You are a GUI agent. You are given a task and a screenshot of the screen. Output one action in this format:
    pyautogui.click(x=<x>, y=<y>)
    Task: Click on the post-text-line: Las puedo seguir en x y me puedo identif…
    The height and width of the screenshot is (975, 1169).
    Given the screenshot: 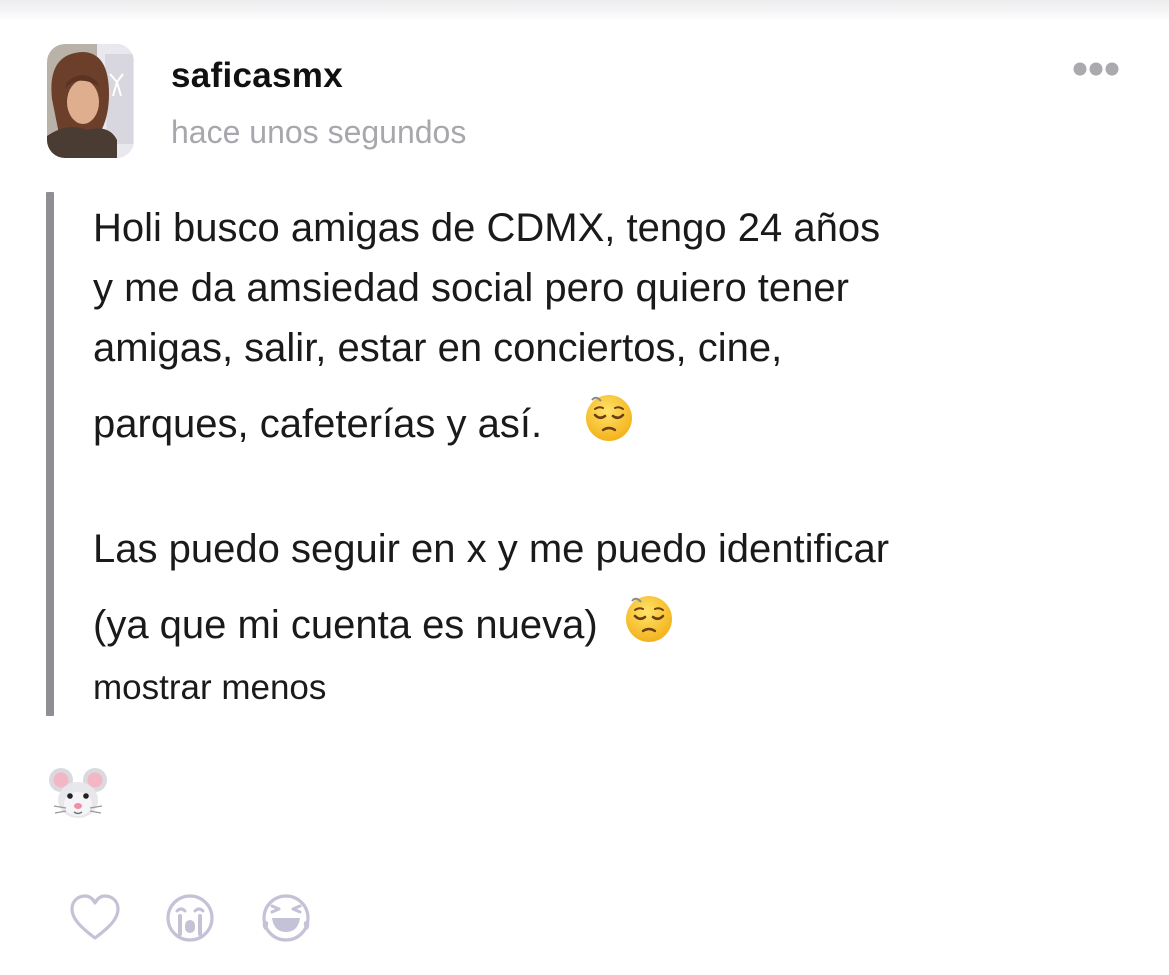 What is the action you would take?
    pyautogui.click(x=491, y=549)
    